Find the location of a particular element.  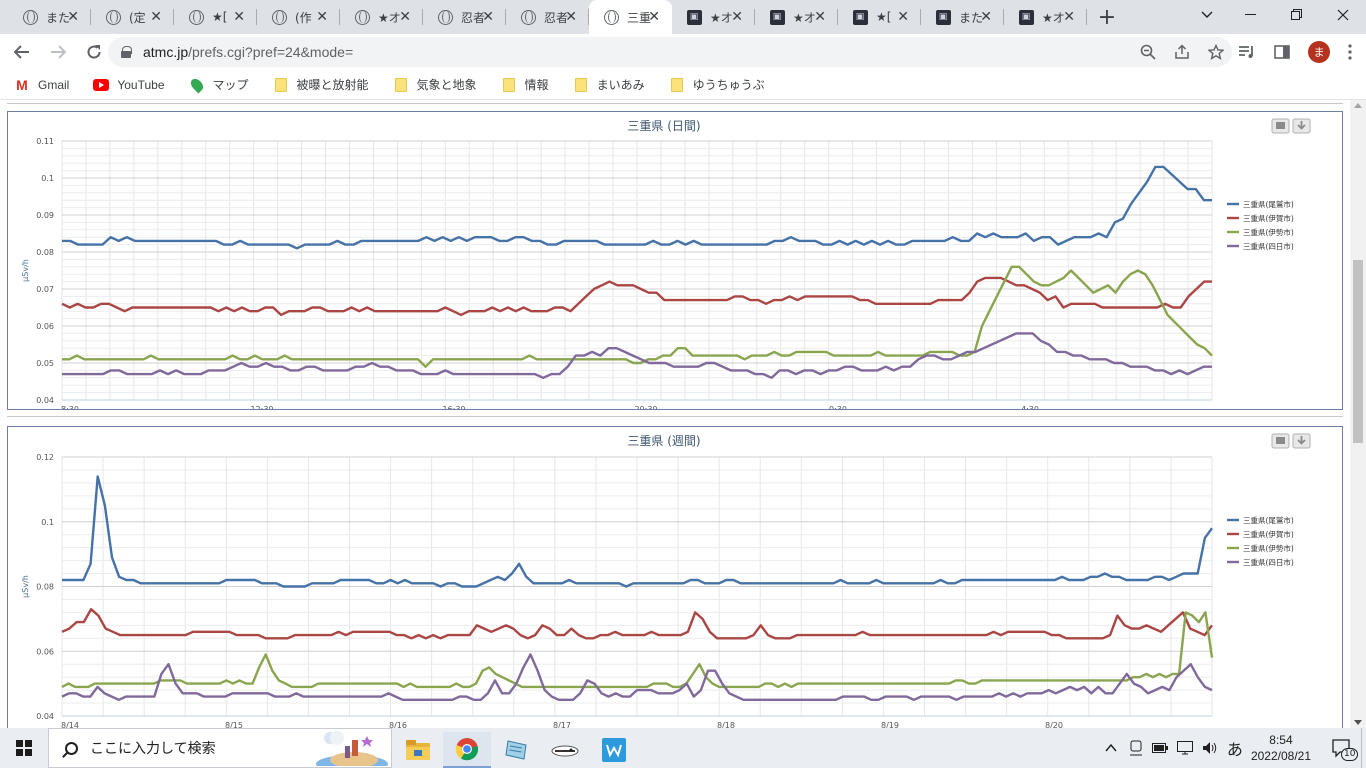

bookmark-item: M Gmail is located at coordinates (42, 85).